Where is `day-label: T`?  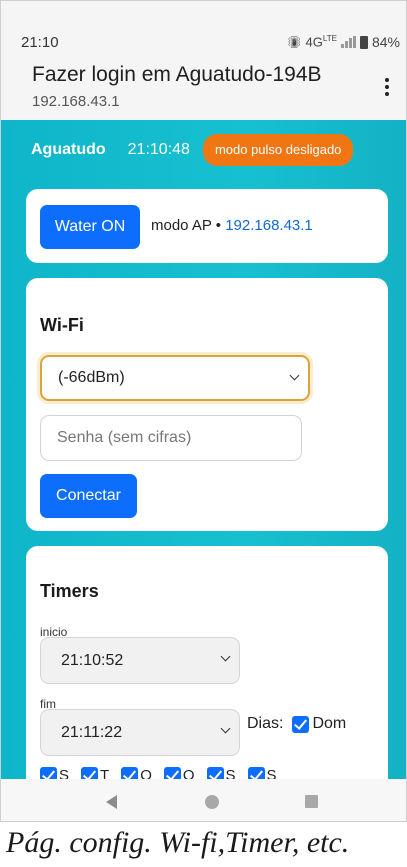
day-label: T is located at coordinates (105, 773).